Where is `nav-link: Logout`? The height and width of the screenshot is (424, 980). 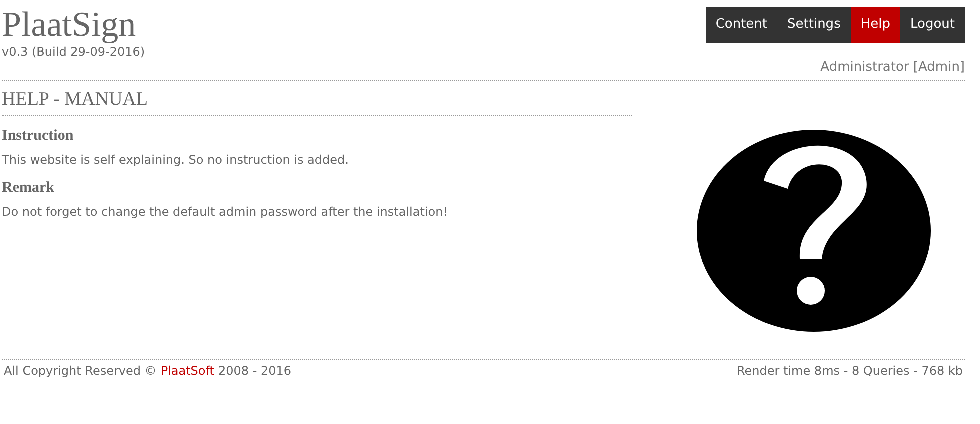
nav-link: Logout is located at coordinates (932, 25).